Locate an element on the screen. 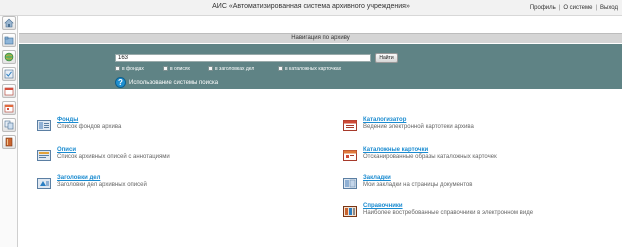 The image size is (622, 247). globe-icon is located at coordinates (9, 57).